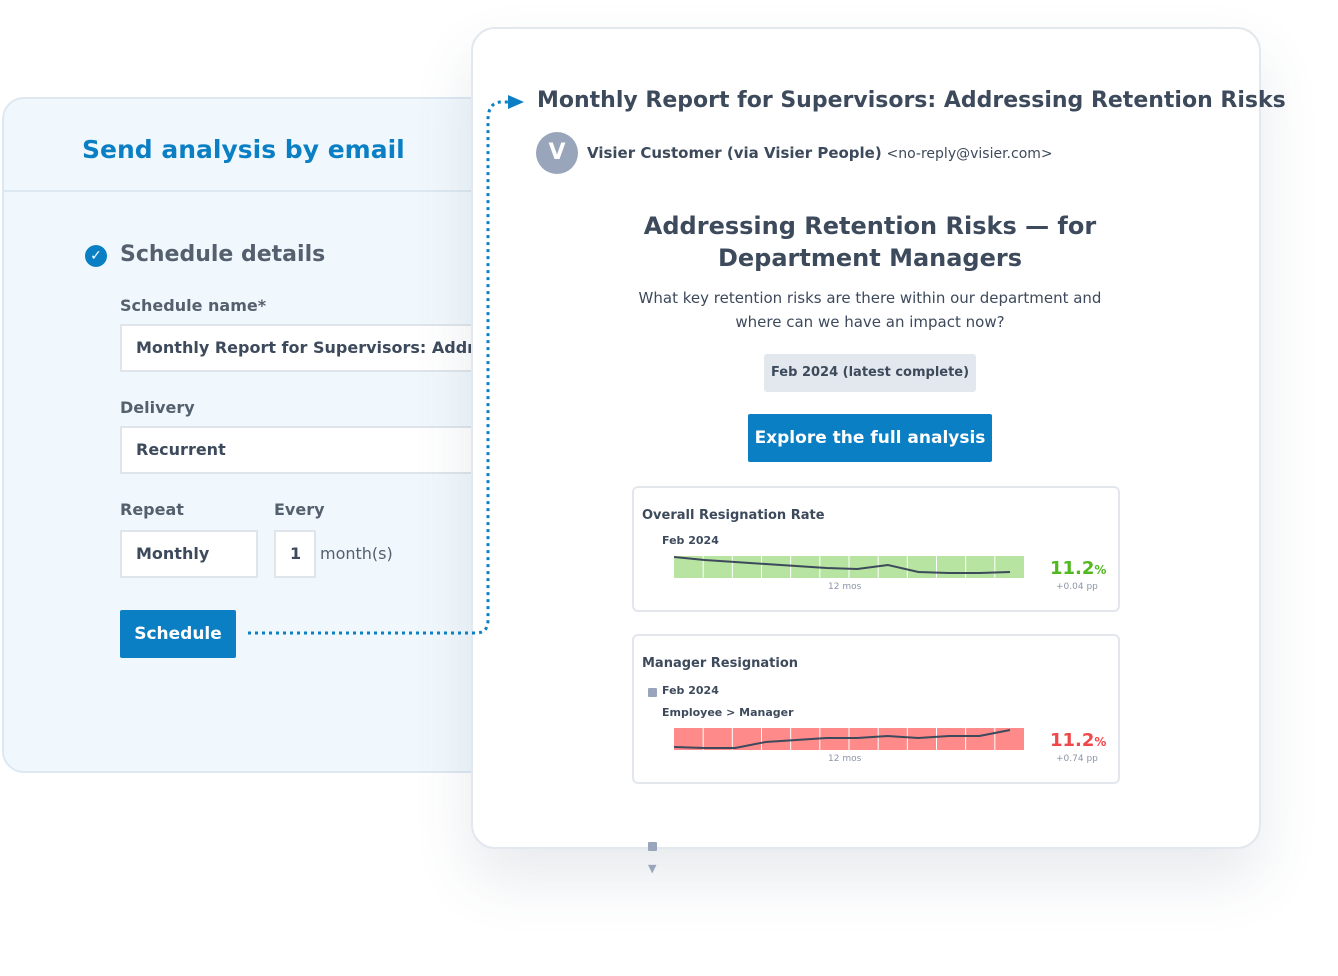 The height and width of the screenshot is (976, 1338). I want to click on sender-email: <no-reply@visier.com>, so click(969, 154).